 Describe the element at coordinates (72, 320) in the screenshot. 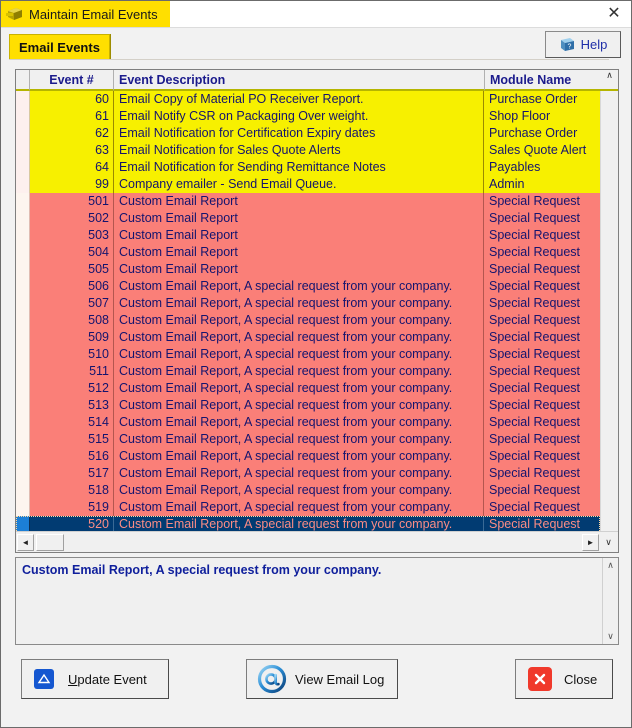

I see `cell-event-no: 508` at that location.